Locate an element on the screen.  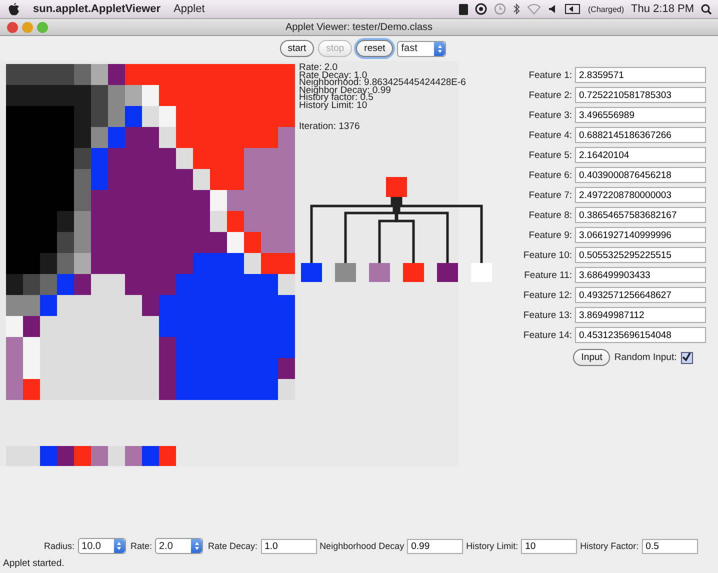
feature-label: Feature 5: is located at coordinates (550, 155).